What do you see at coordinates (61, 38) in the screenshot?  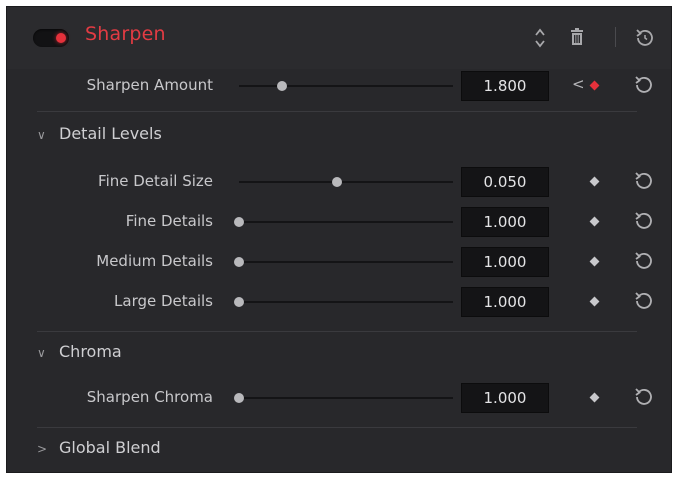 I see `toggle-knob` at bounding box center [61, 38].